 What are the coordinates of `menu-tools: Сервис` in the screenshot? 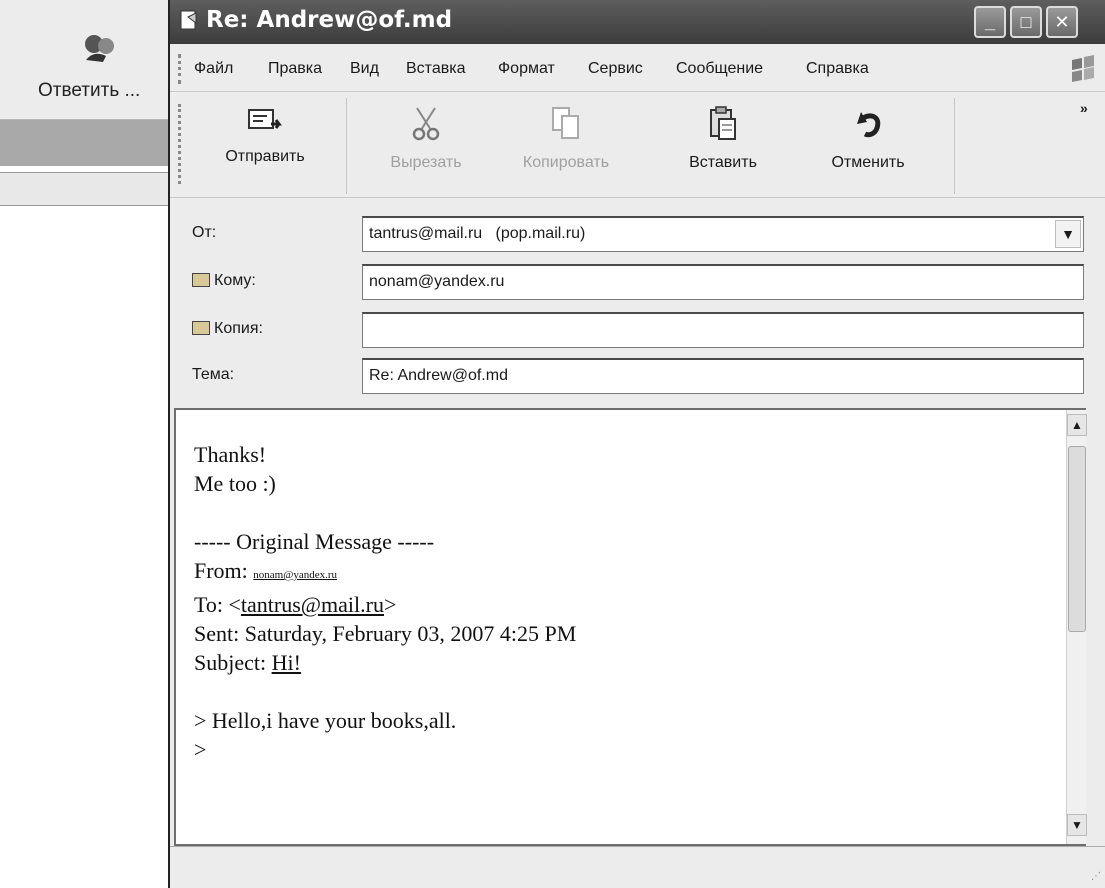 It's located at (615, 69).